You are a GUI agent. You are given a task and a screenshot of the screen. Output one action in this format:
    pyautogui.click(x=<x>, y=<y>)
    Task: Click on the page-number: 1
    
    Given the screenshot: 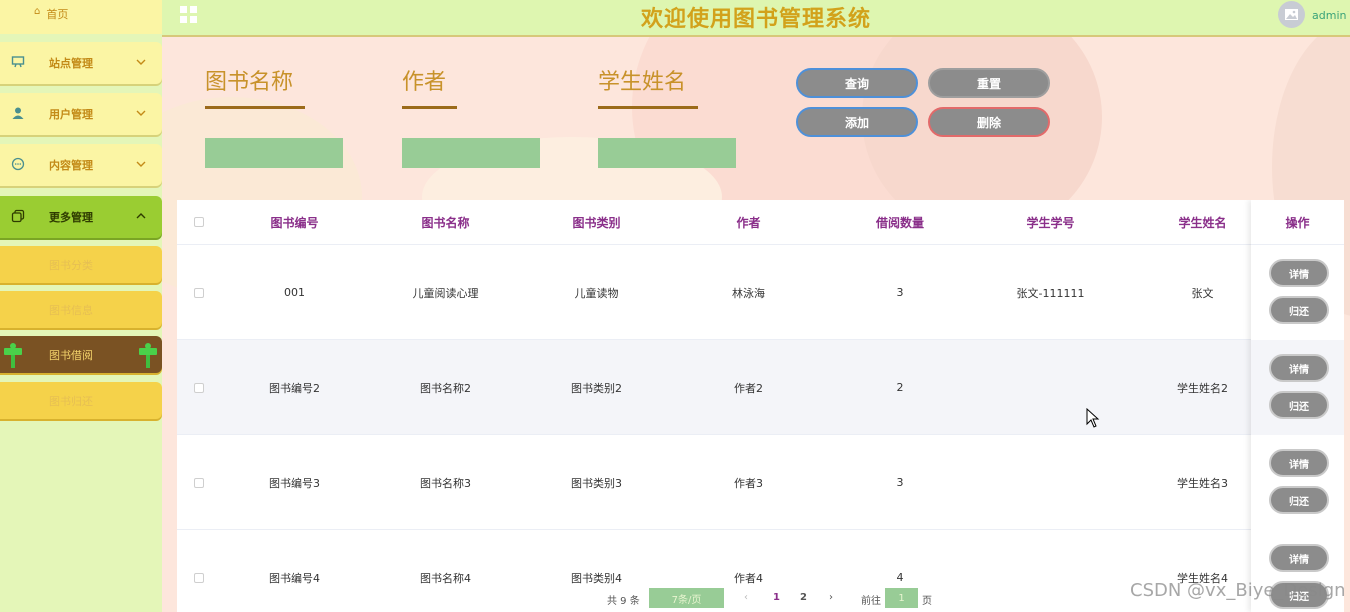 What is the action you would take?
    pyautogui.click(x=776, y=597)
    